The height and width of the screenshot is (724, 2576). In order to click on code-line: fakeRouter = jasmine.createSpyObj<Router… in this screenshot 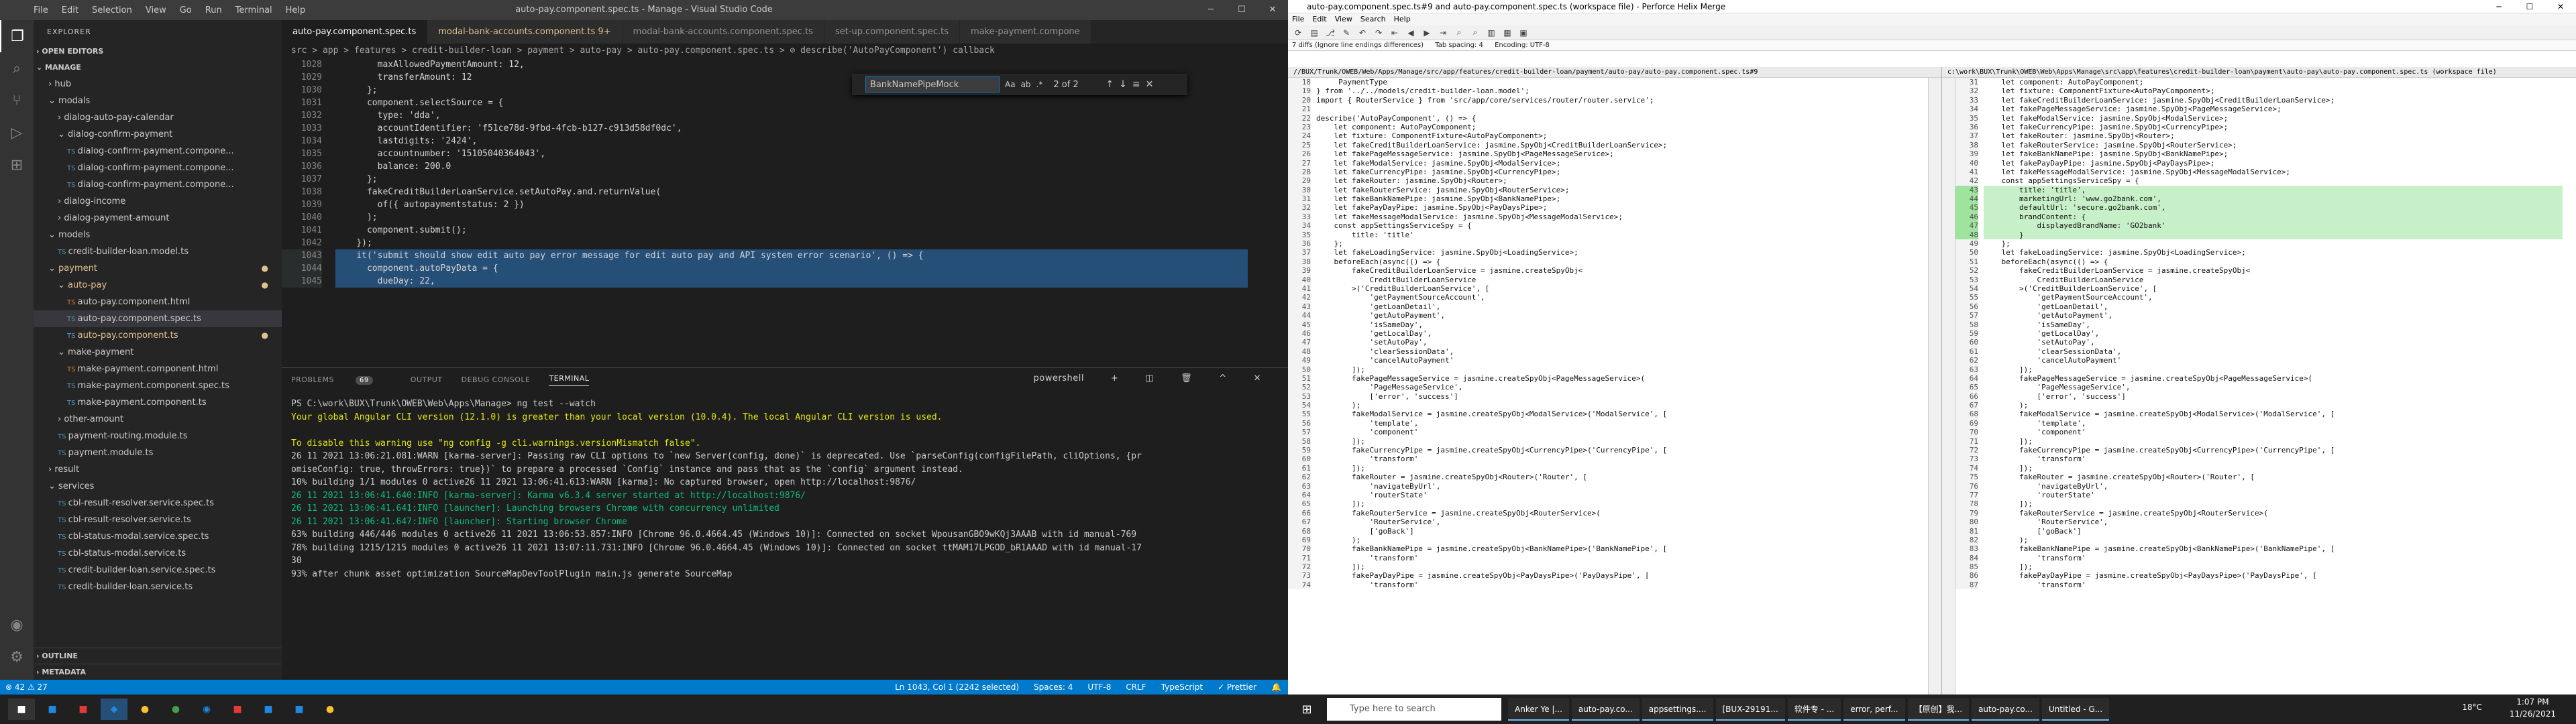, I will do `click(1622, 477)`.